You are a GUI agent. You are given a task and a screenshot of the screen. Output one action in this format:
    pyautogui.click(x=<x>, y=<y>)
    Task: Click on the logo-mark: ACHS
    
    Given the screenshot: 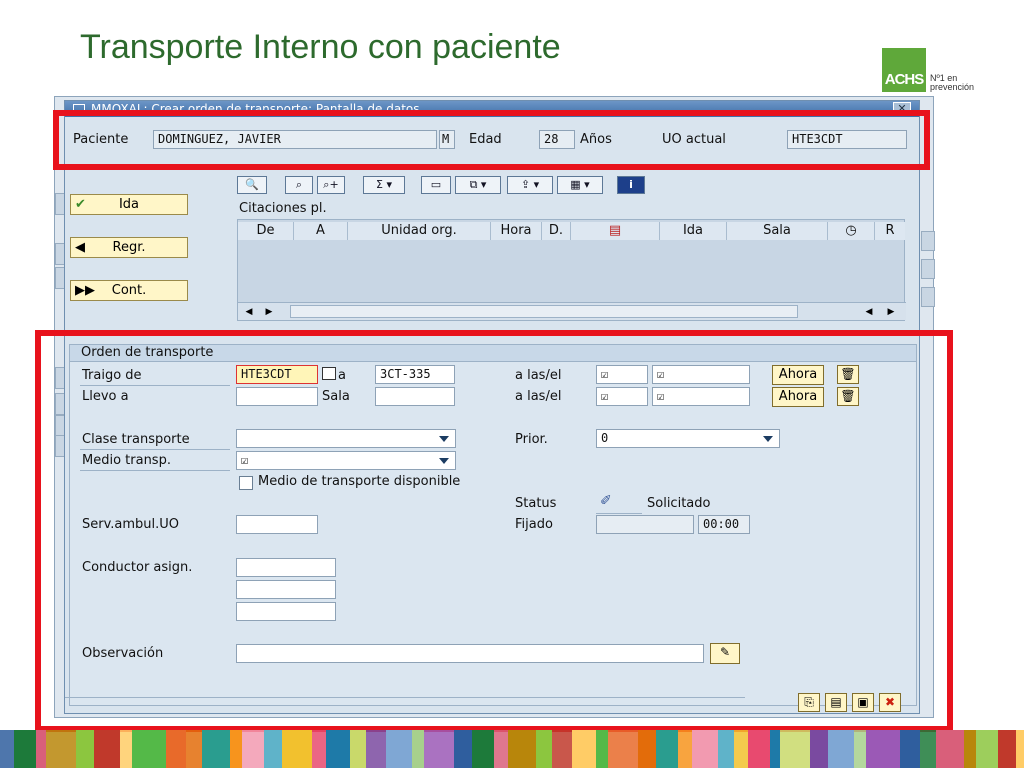 What is the action you would take?
    pyautogui.click(x=904, y=70)
    